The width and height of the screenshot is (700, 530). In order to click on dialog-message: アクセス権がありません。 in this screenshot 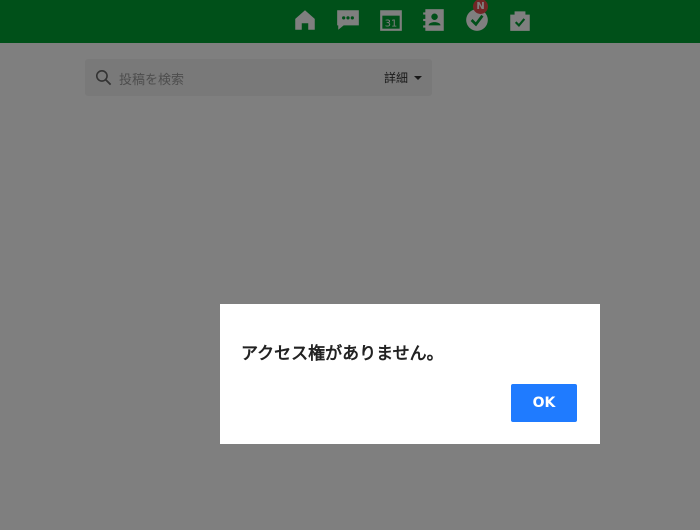, I will do `click(342, 354)`.